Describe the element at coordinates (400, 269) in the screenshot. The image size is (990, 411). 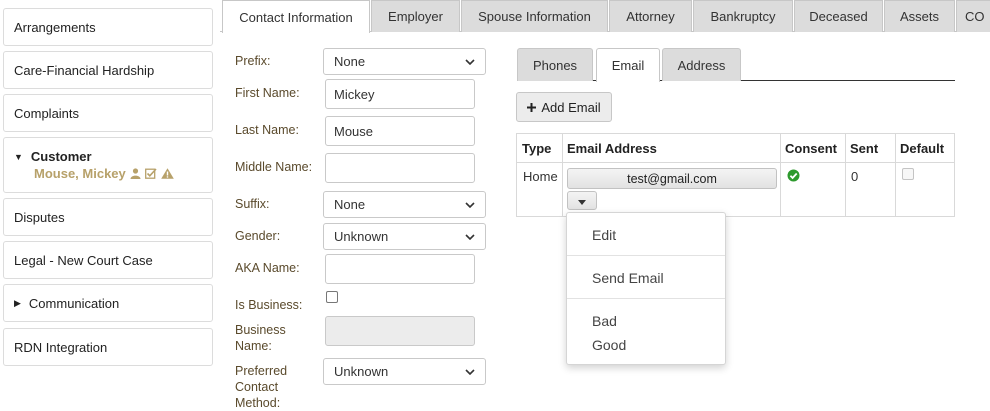
I see `aka-name-input` at that location.